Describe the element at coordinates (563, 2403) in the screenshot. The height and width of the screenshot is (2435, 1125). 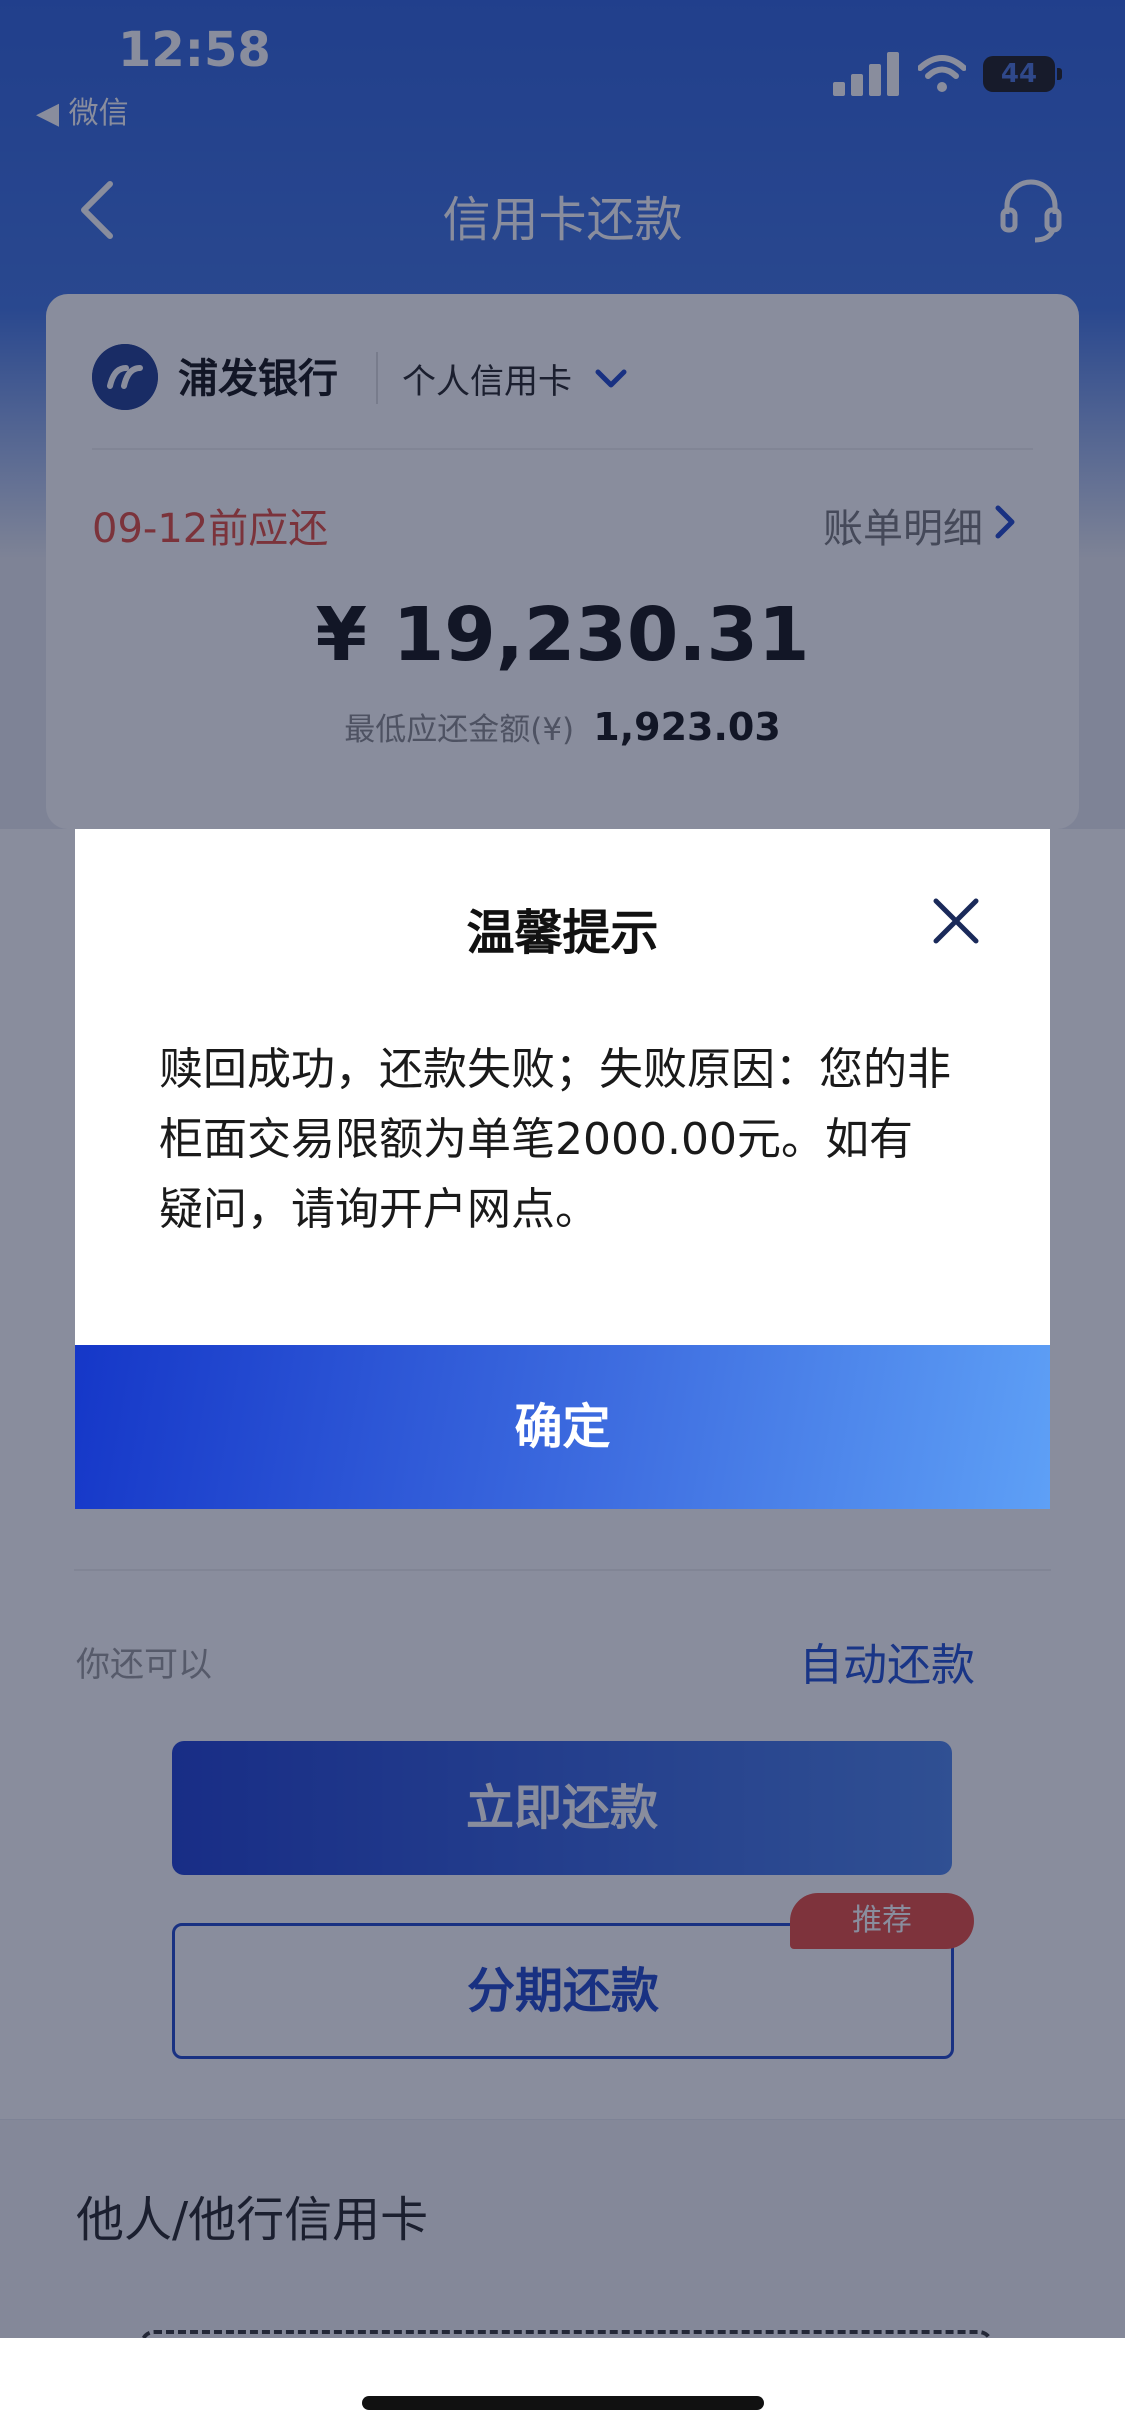
I see `home-indicator` at that location.